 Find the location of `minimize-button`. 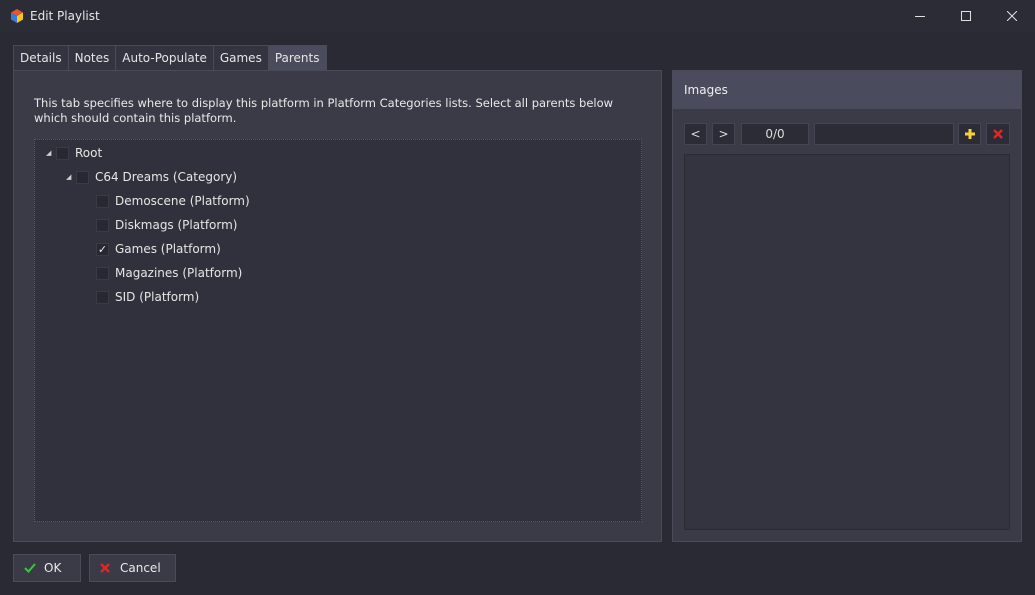

minimize-button is located at coordinates (920, 16).